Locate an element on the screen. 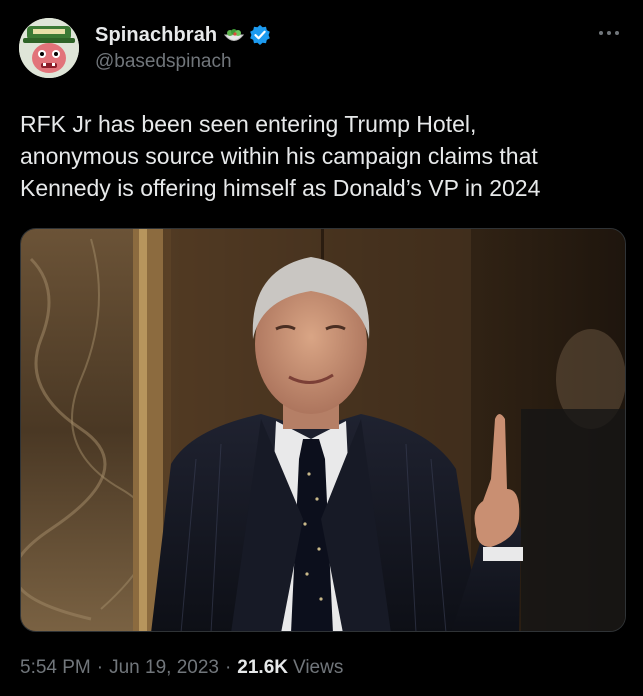 The image size is (643, 696). author-display-name: Spinachbrah is located at coordinates (156, 35).